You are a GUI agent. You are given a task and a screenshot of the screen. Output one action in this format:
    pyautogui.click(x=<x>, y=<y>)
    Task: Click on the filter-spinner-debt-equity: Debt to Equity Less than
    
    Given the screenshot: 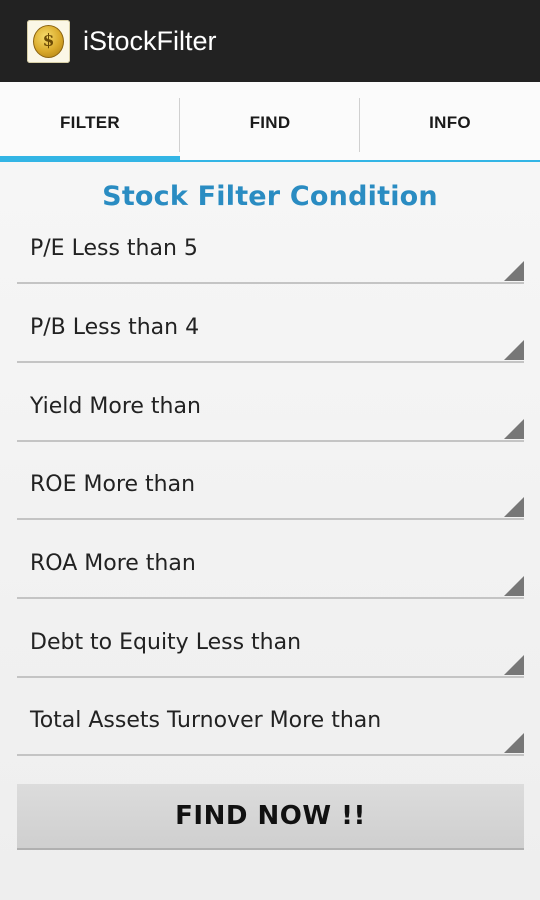 What is the action you would take?
    pyautogui.click(x=270, y=653)
    